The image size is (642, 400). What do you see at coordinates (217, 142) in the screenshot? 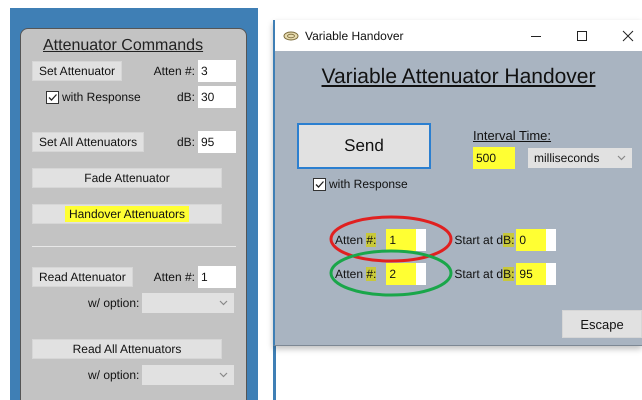
I see `input-field: 95` at bounding box center [217, 142].